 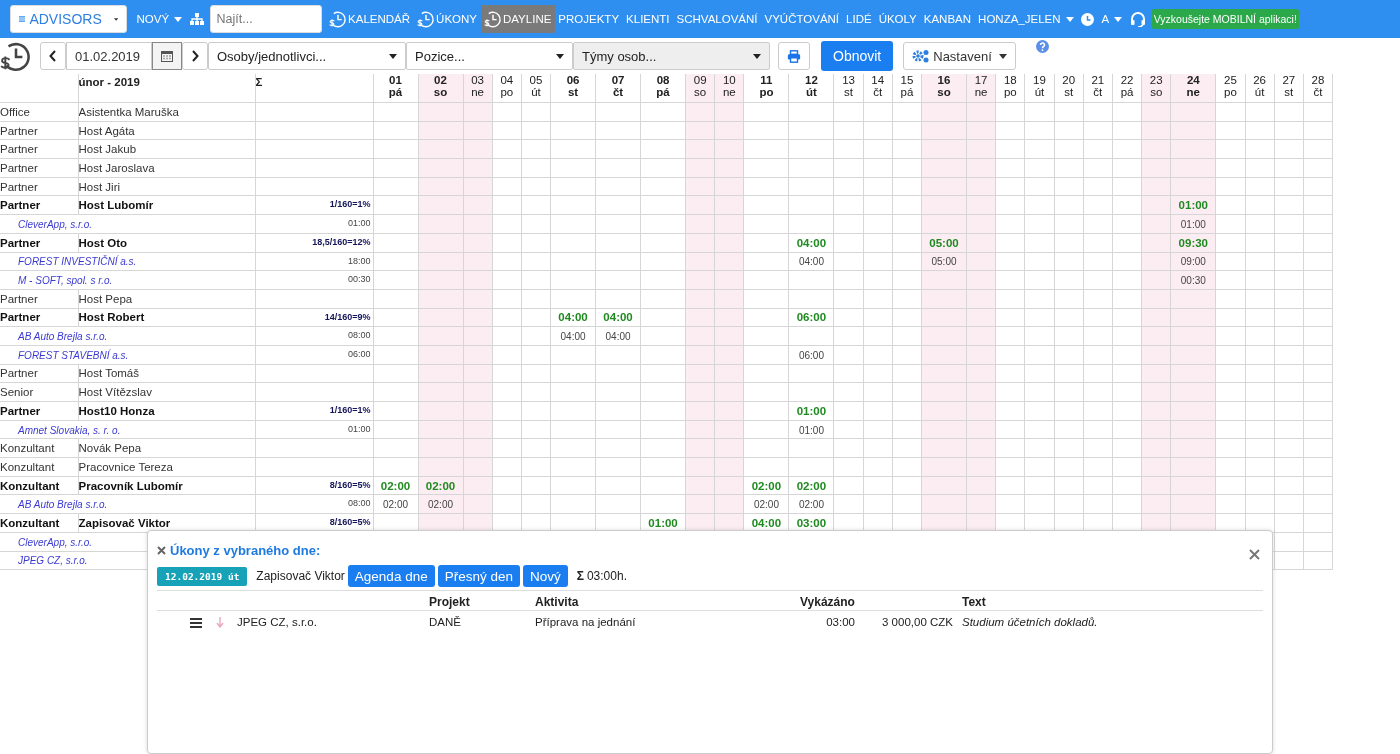 I want to click on table-cell: JPEG CZ, s.r.o., so click(x=277, y=622).